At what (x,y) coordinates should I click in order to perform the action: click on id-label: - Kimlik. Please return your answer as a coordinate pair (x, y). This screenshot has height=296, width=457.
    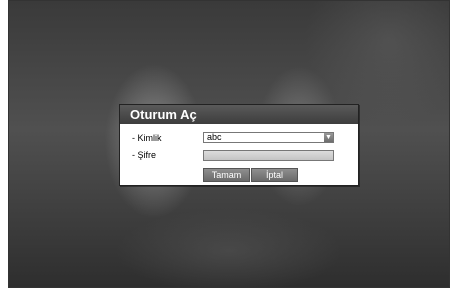
    Looking at the image, I should click on (147, 138).